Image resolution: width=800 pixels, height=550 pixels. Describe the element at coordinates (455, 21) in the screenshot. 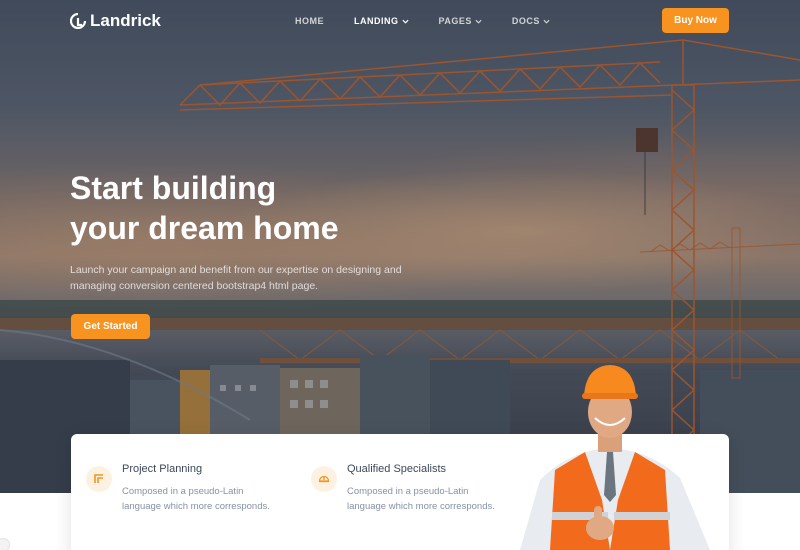

I see `nav-item-label: PAGES` at that location.